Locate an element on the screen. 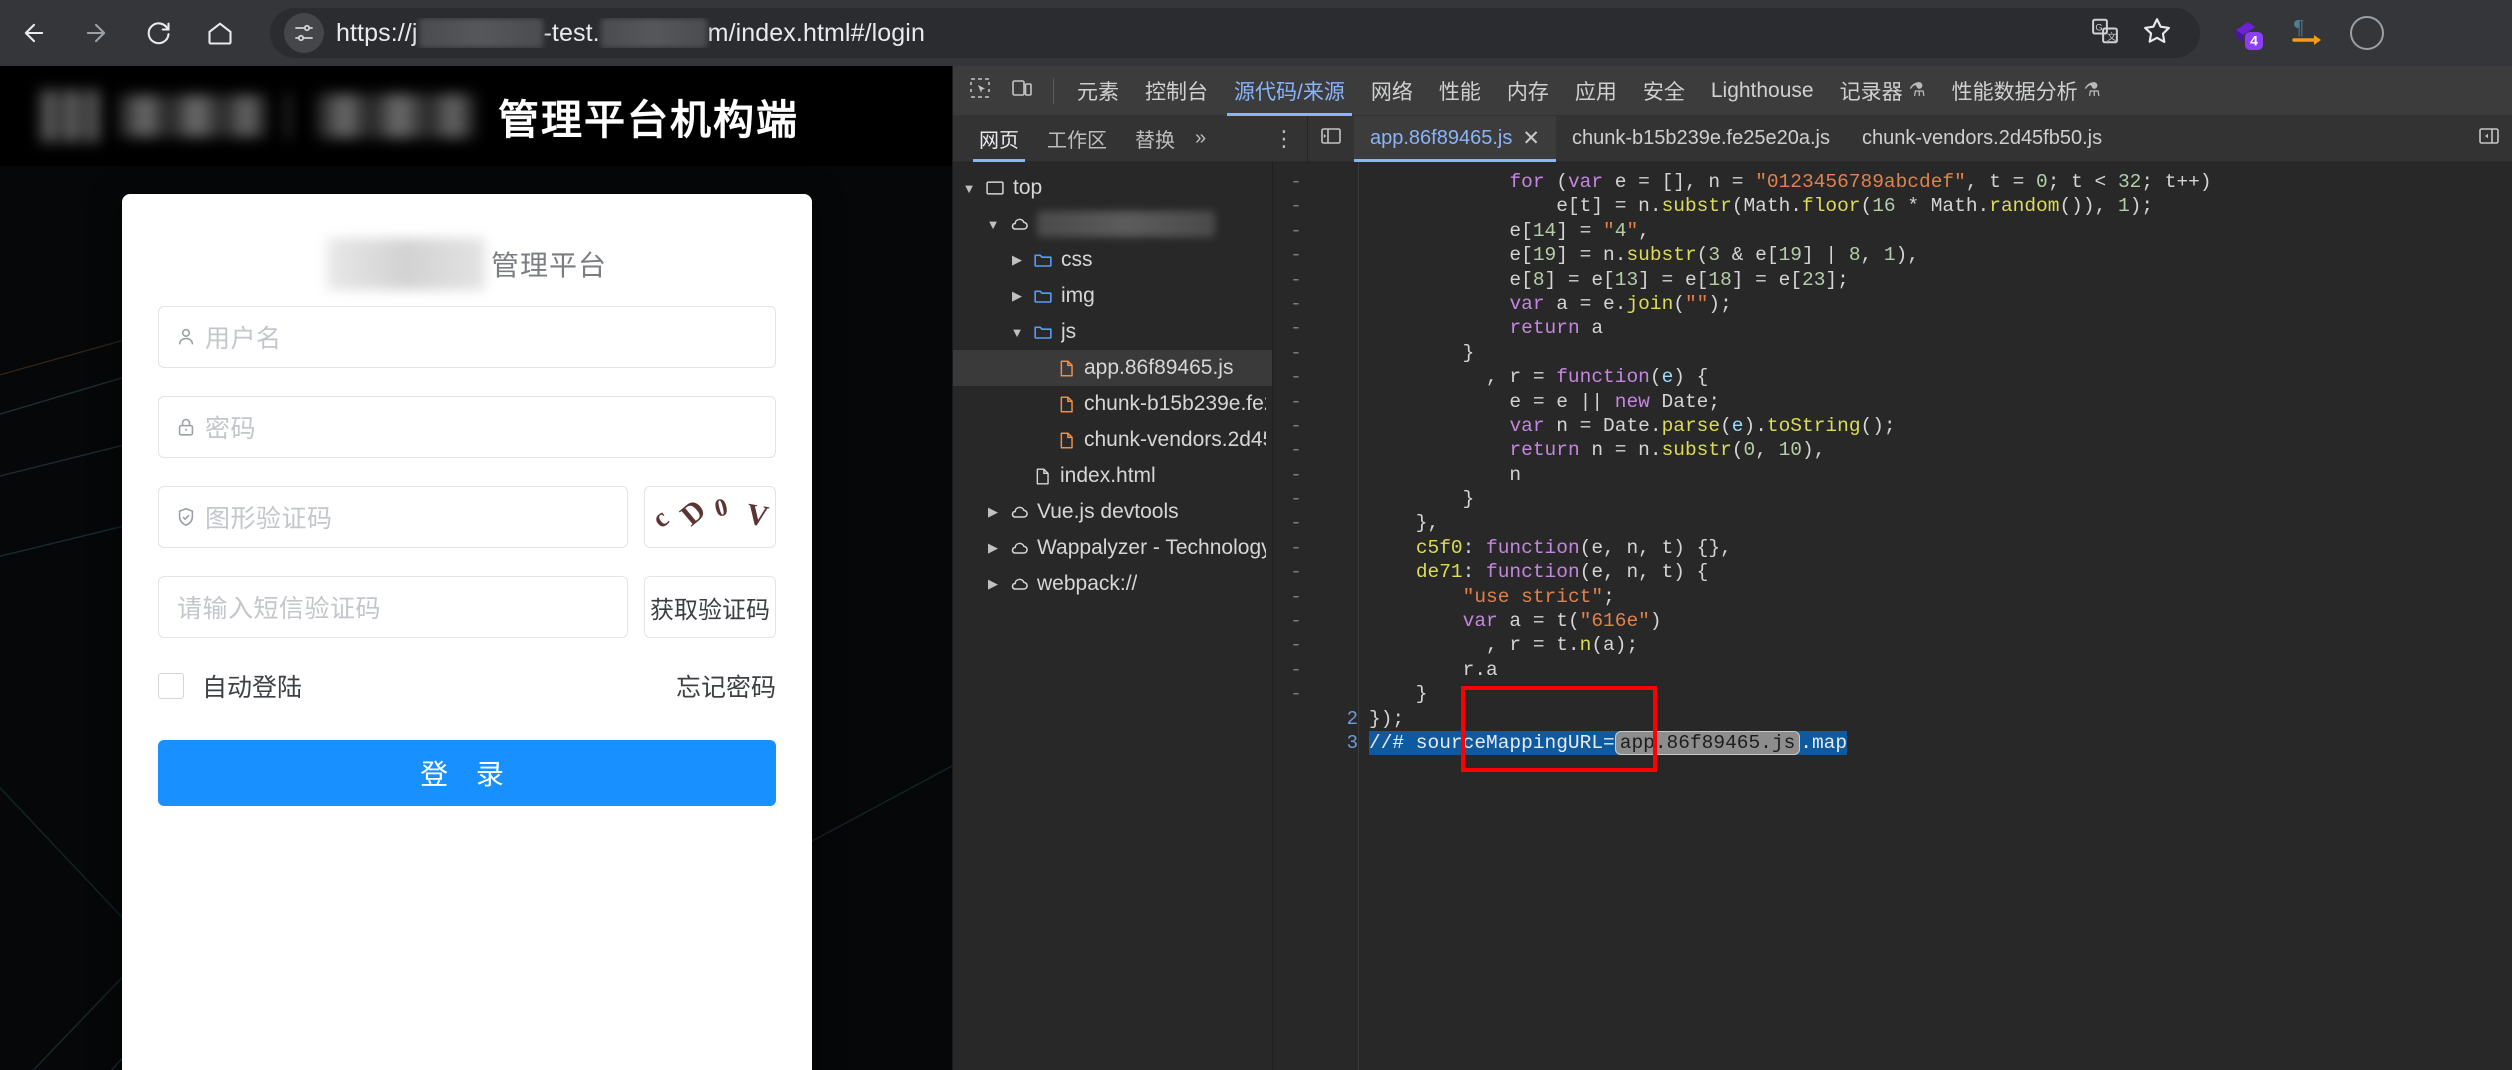 This screenshot has height=1070, width=2512. close-icon: ✕ is located at coordinates (1531, 138).